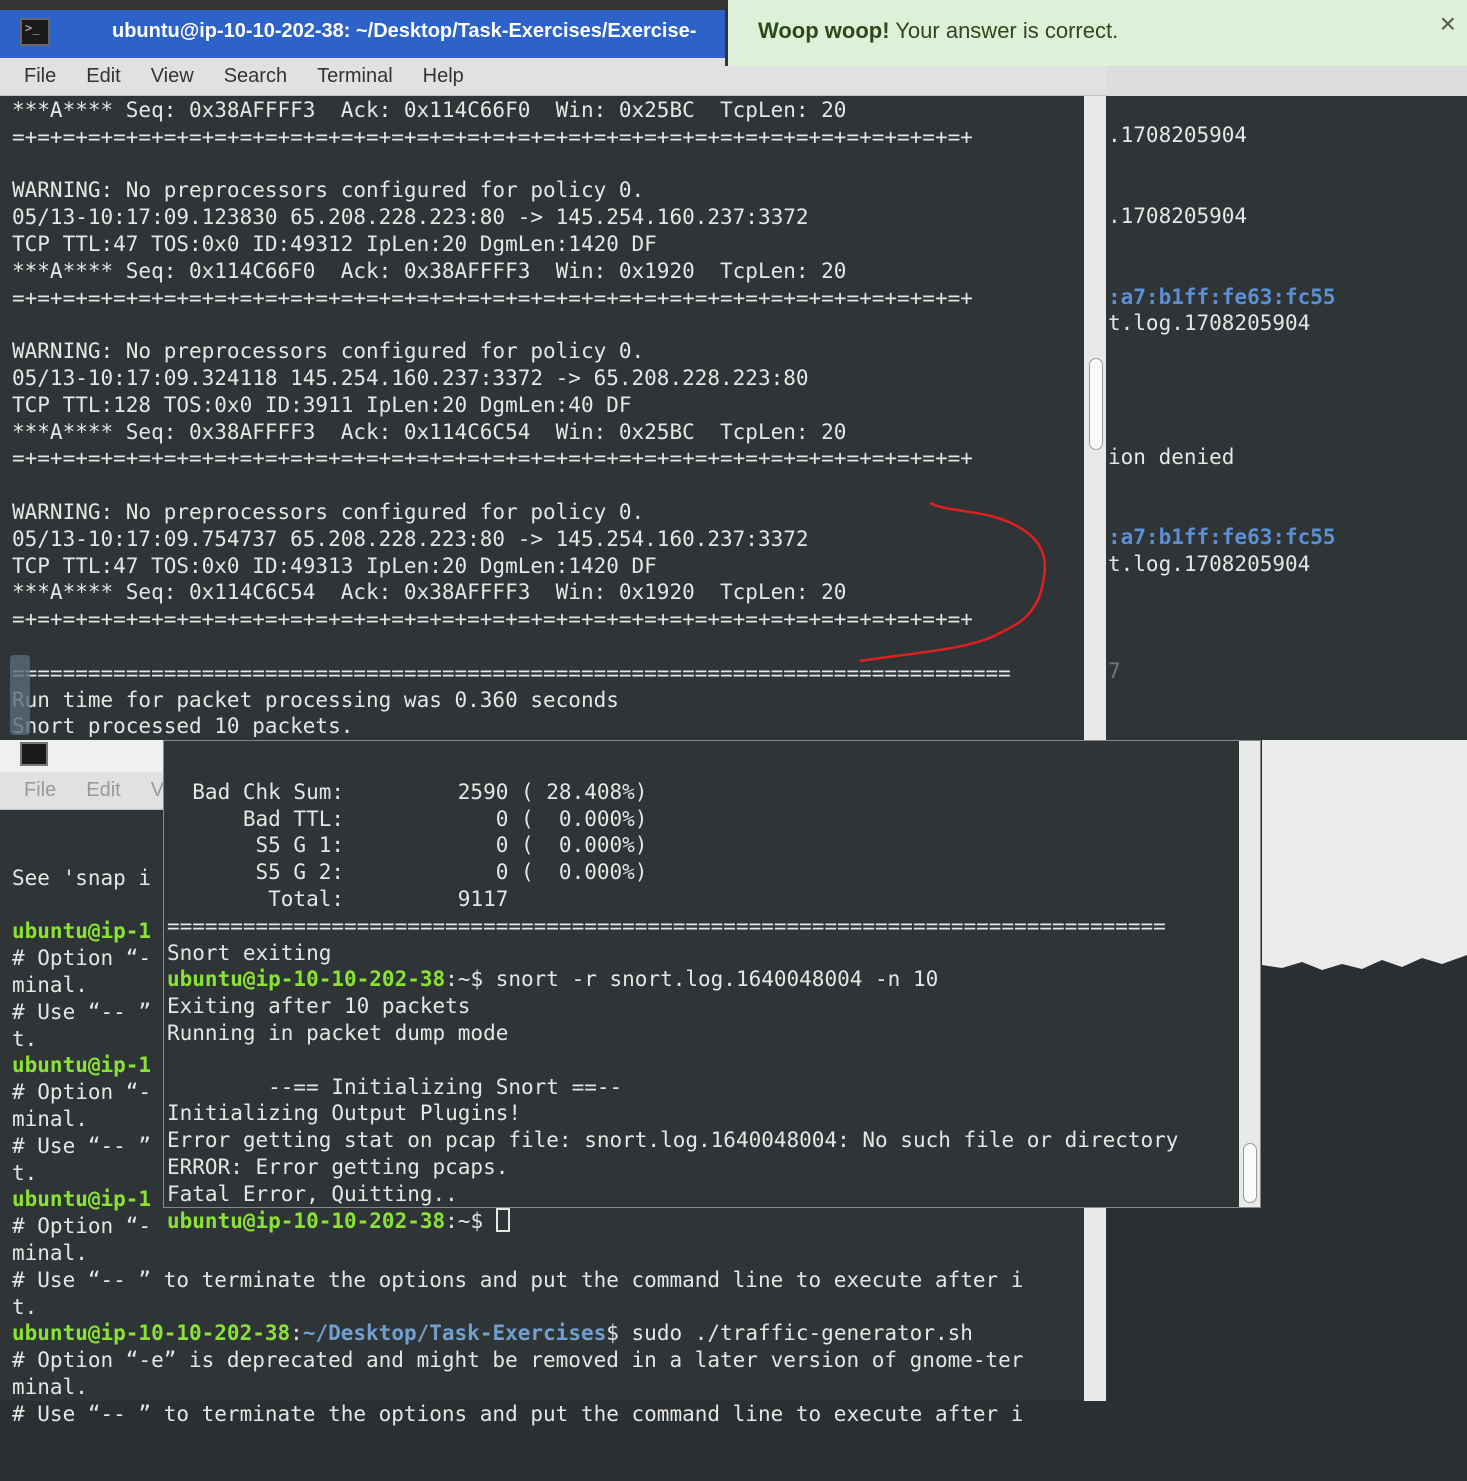 The width and height of the screenshot is (1467, 1481). I want to click on top-terminal-scrollbar, so click(1095, 418).